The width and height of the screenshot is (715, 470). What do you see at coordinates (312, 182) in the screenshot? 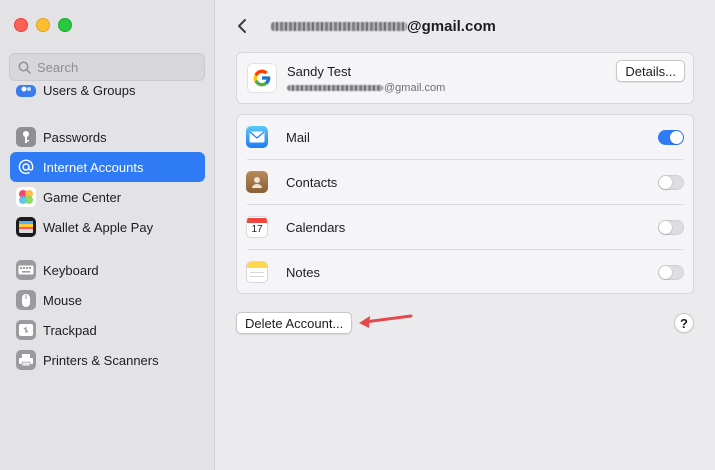
I see `app-label: Contacts` at bounding box center [312, 182].